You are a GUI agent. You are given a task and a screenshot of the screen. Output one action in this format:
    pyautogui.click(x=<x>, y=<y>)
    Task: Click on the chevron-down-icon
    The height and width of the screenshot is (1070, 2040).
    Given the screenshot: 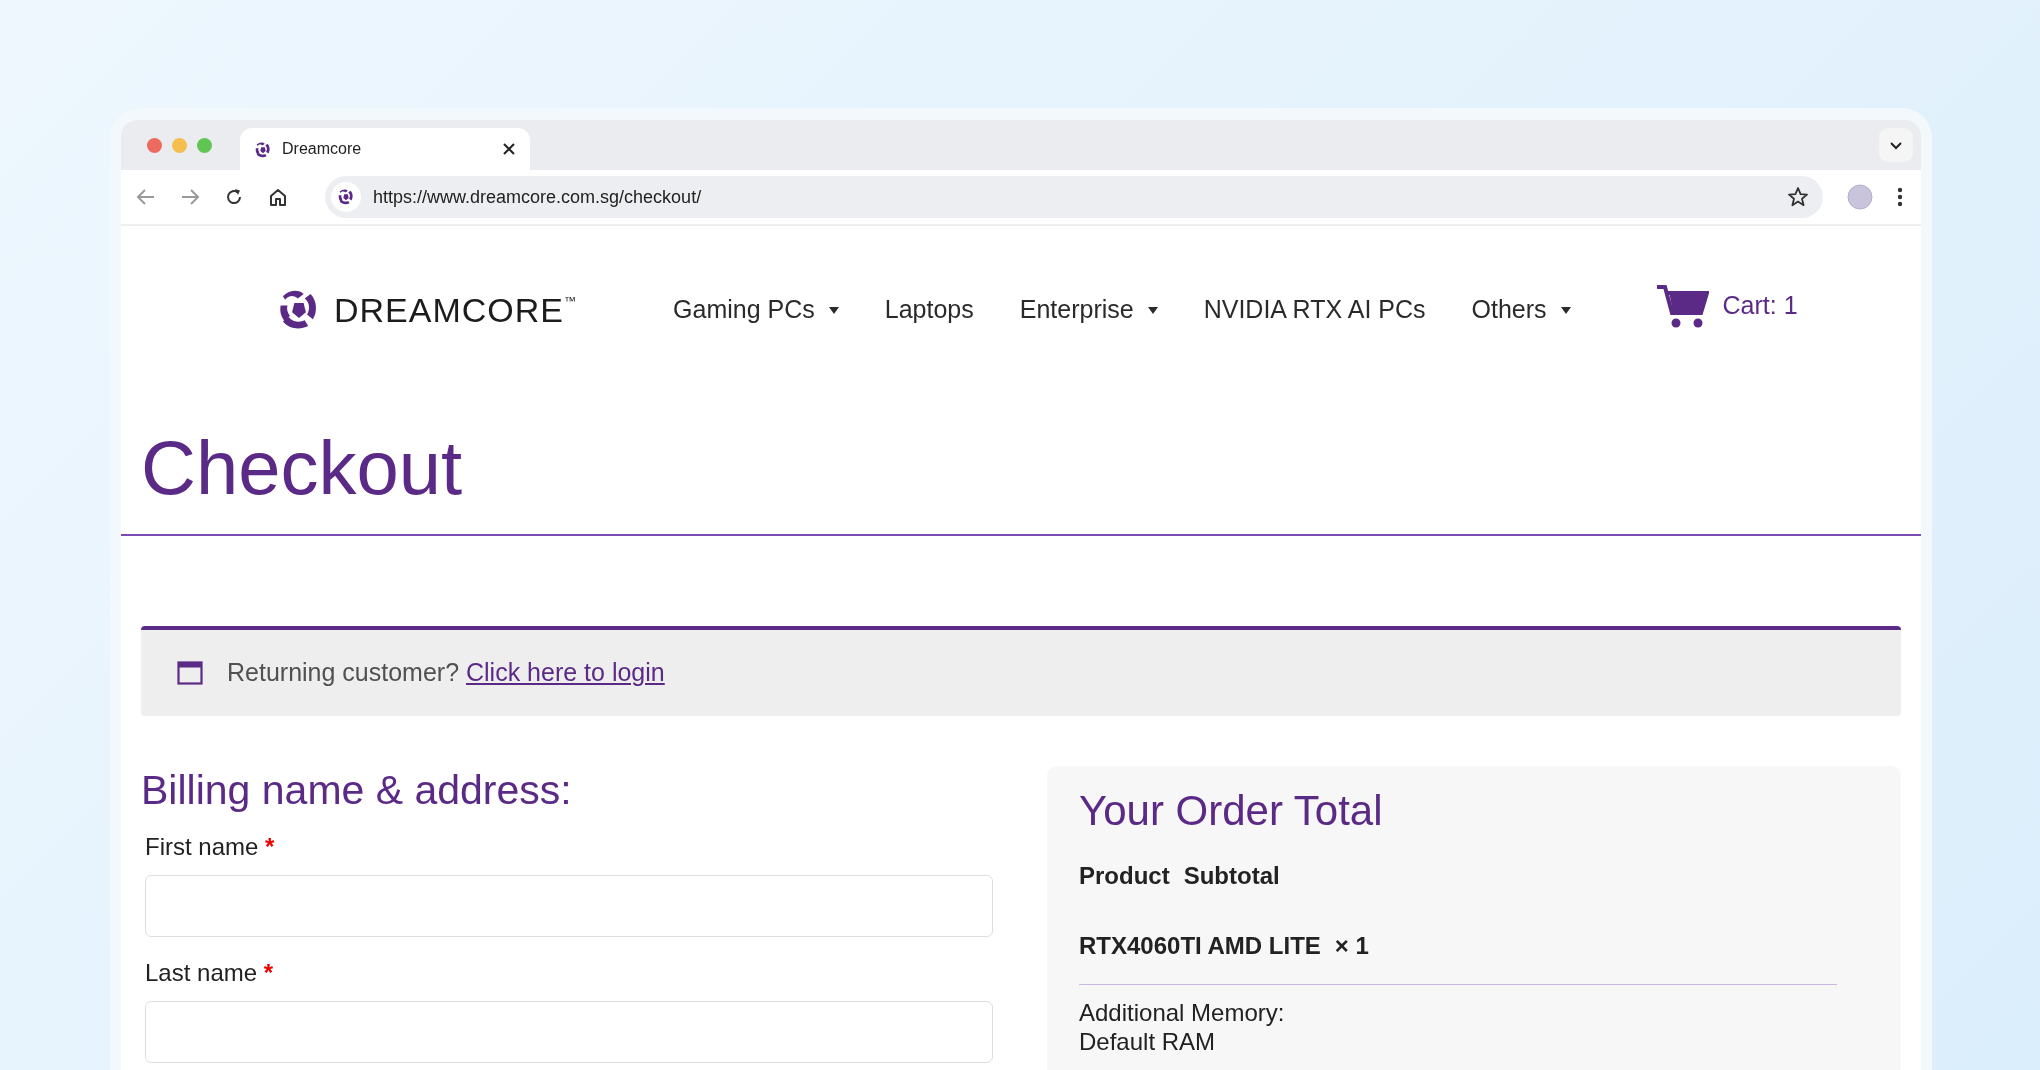 What is the action you would take?
    pyautogui.click(x=1896, y=145)
    